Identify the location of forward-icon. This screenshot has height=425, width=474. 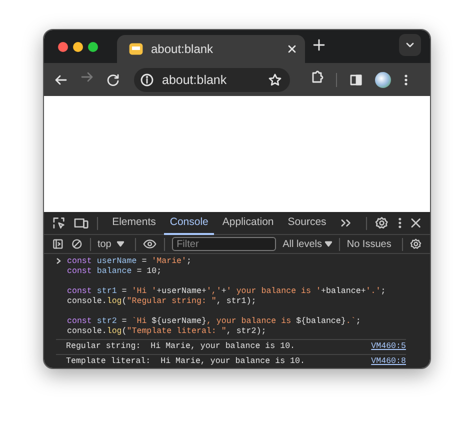
(87, 77).